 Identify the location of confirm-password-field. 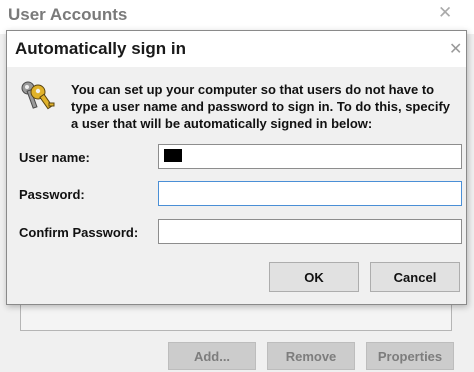
(310, 231).